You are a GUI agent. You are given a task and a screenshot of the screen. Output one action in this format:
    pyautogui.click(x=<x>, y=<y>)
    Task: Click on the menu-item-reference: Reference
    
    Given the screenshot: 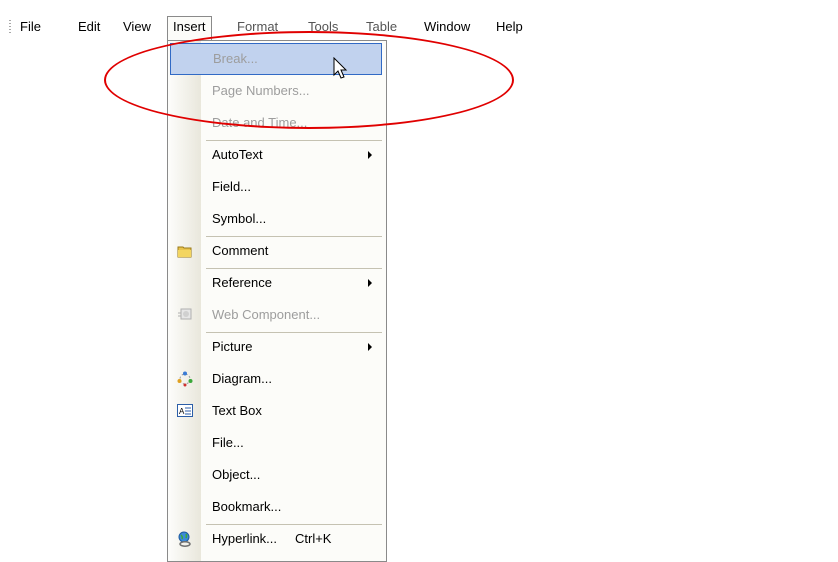 What is the action you would take?
    pyautogui.click(x=276, y=283)
    